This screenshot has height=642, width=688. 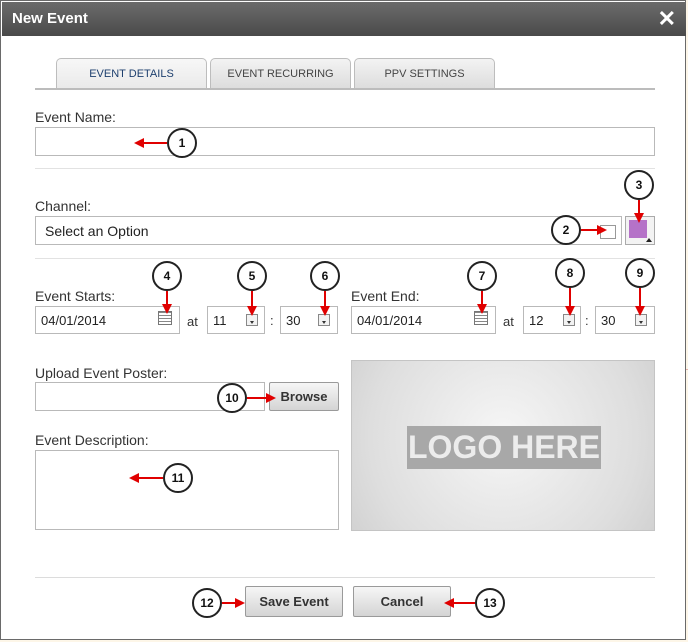 What do you see at coordinates (667, 19) in the screenshot?
I see `close-icon: ✕` at bounding box center [667, 19].